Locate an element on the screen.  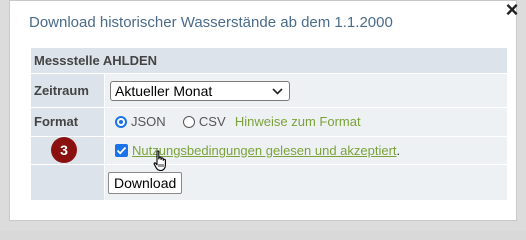
checkmark-icon is located at coordinates (121, 150).